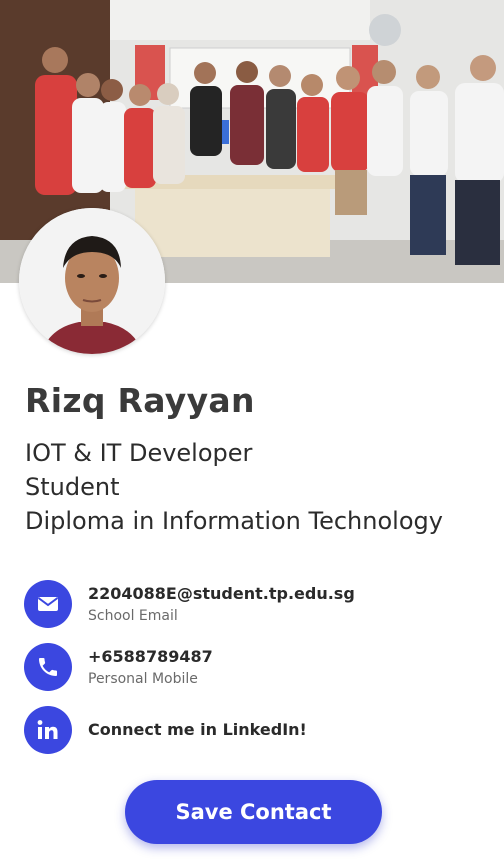 The height and width of the screenshot is (861, 504). What do you see at coordinates (140, 400) in the screenshot?
I see `profile-name: Rizq Rayyan` at bounding box center [140, 400].